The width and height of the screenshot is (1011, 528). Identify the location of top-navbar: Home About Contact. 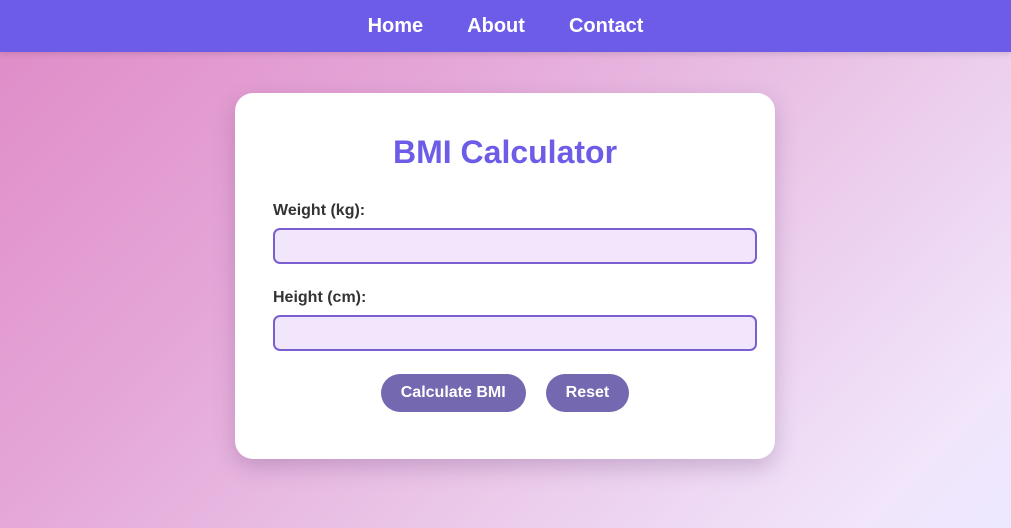
(505, 26).